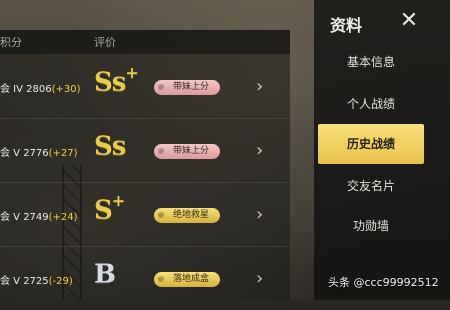  Describe the element at coordinates (63, 217) in the screenshot. I see `score-change: (+24)` at that location.